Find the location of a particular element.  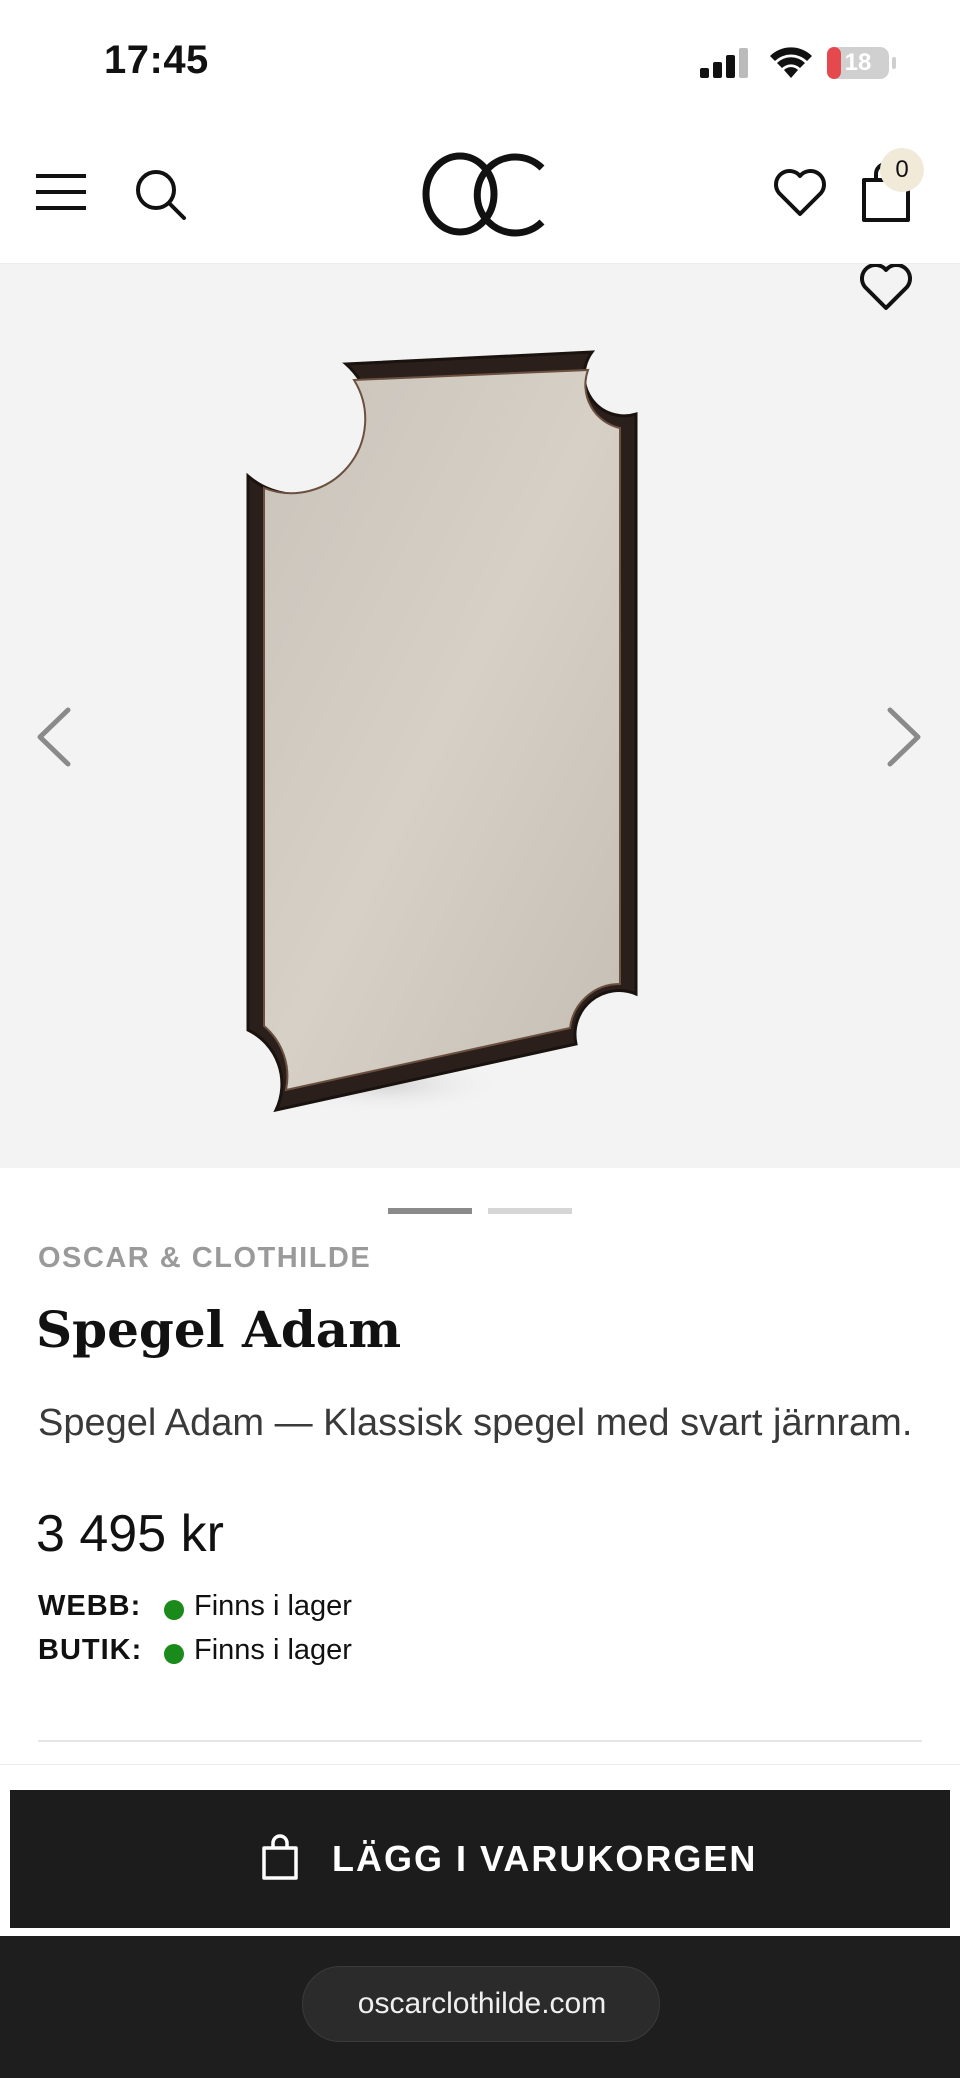

add-to-cart-label: LÄGG I VARUKORGEN is located at coordinates (545, 1858).